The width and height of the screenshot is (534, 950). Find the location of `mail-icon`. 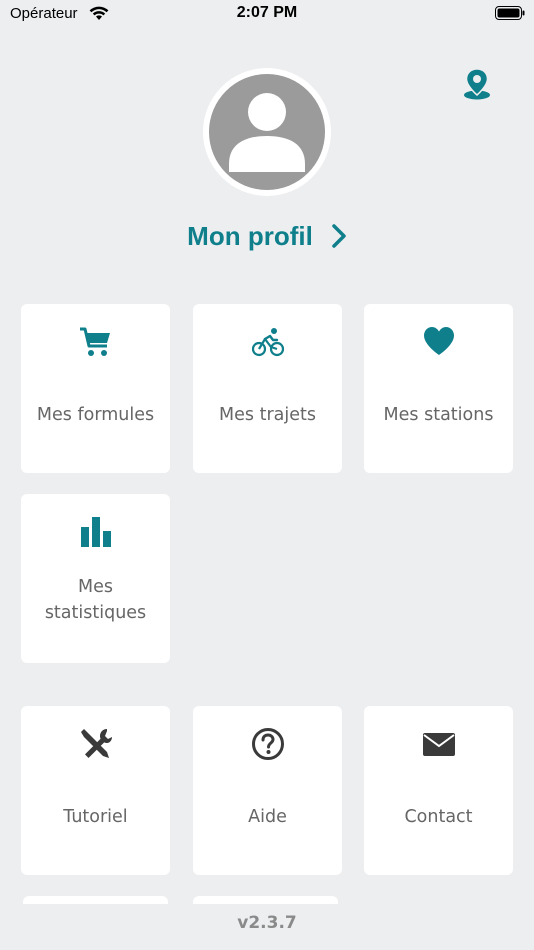

mail-icon is located at coordinates (438, 744).